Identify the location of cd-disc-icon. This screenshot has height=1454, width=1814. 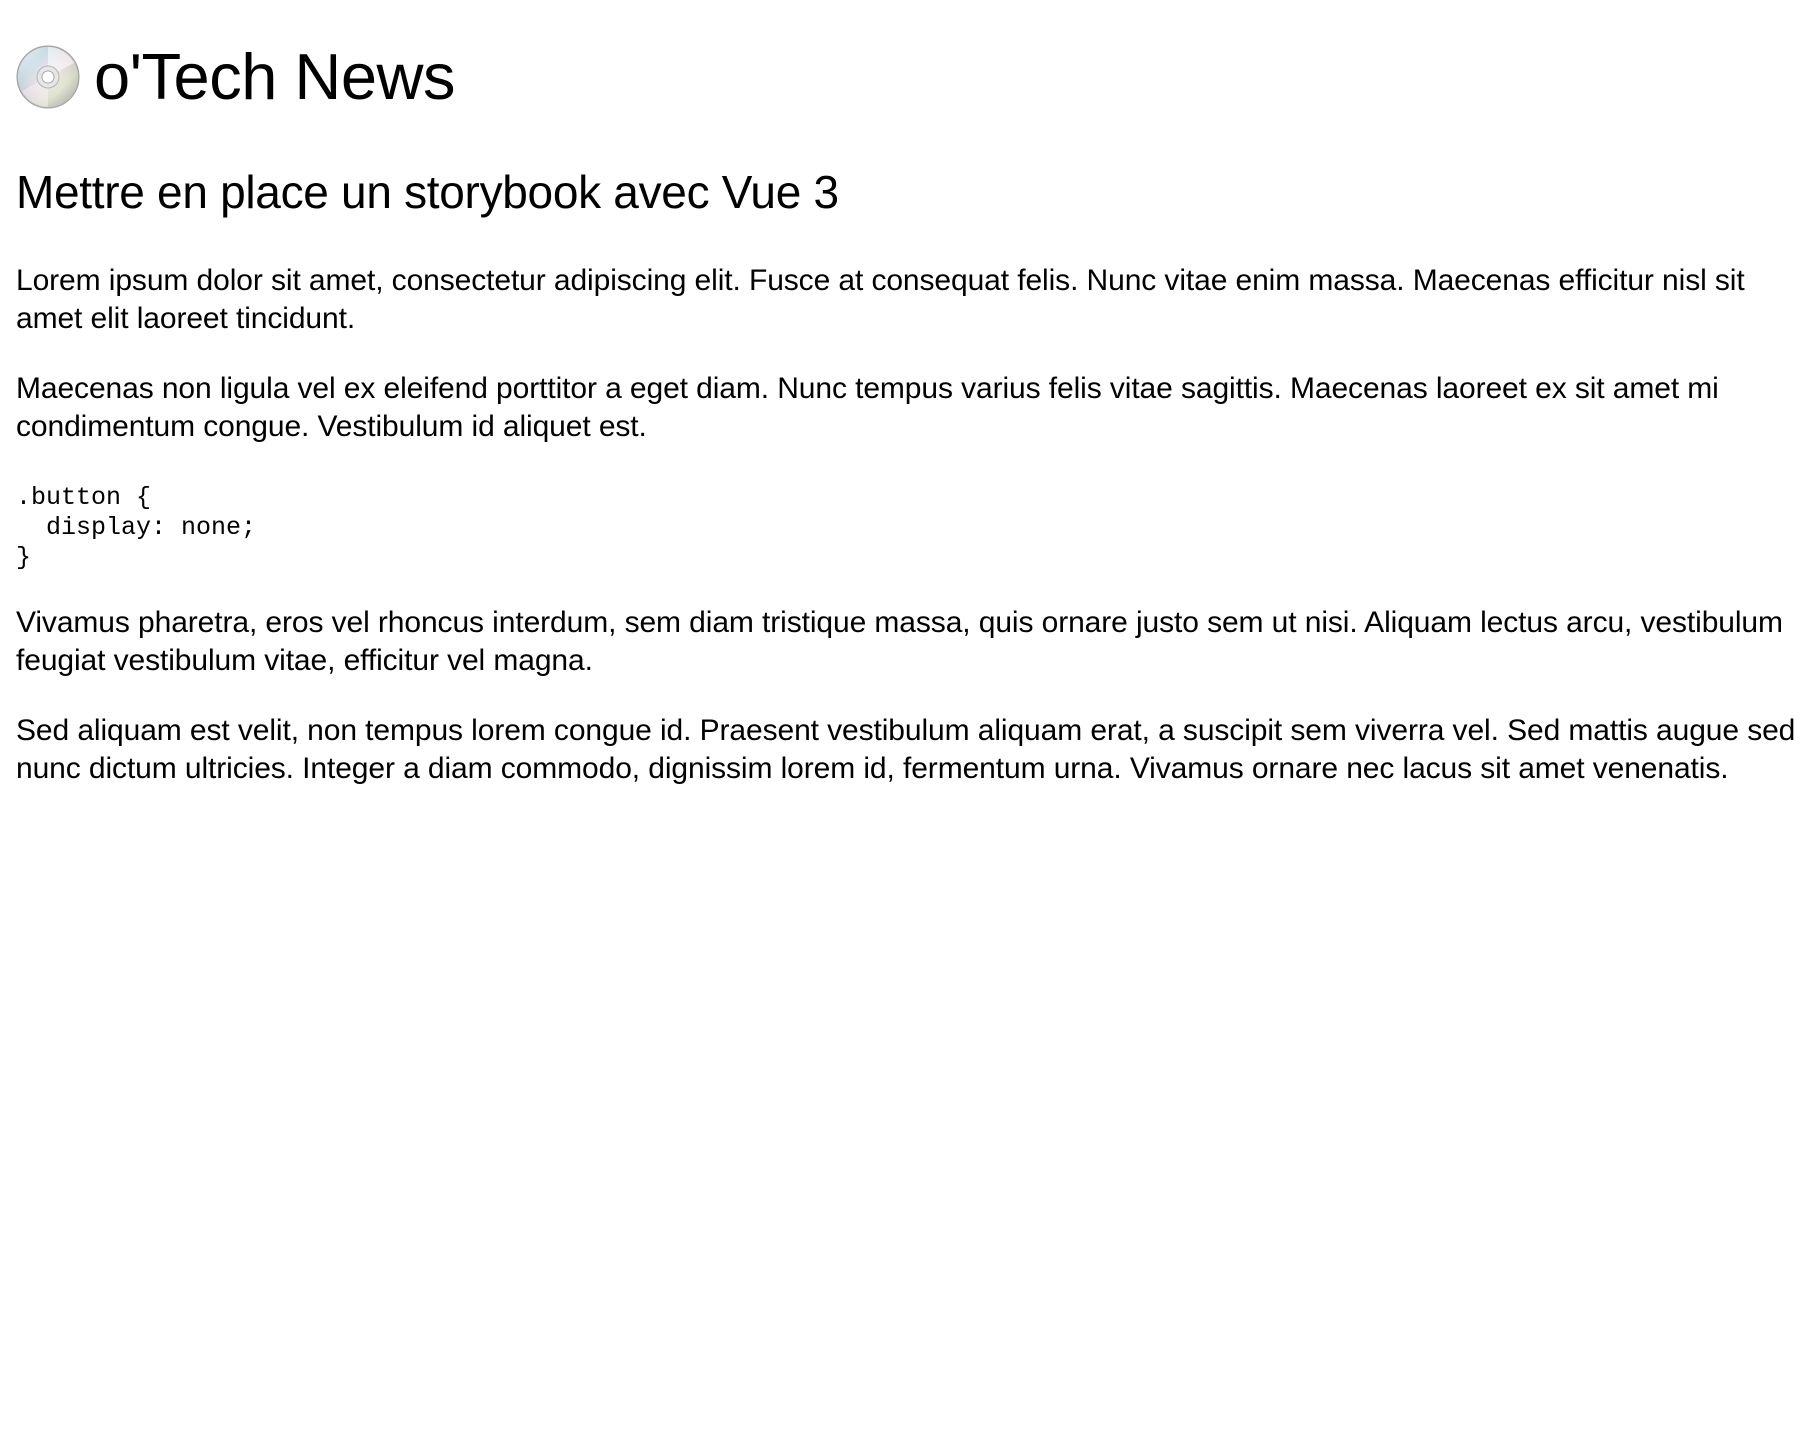
(48, 77).